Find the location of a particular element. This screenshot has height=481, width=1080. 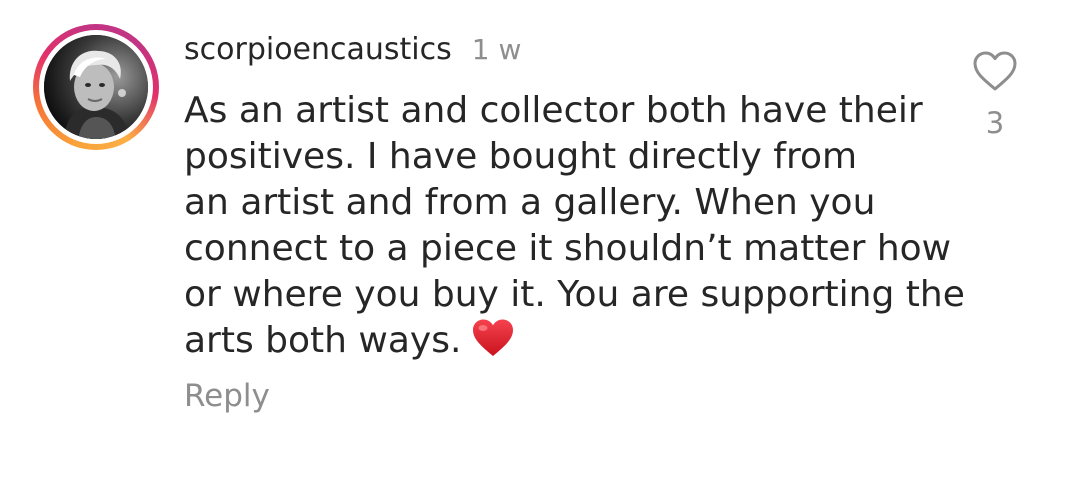

username-link: scorpioencaustics is located at coordinates (318, 49).